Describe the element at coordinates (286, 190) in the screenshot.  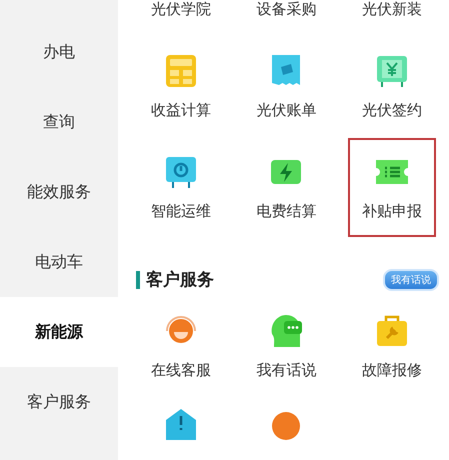
I see `menu-tile: 电费结算` at that location.